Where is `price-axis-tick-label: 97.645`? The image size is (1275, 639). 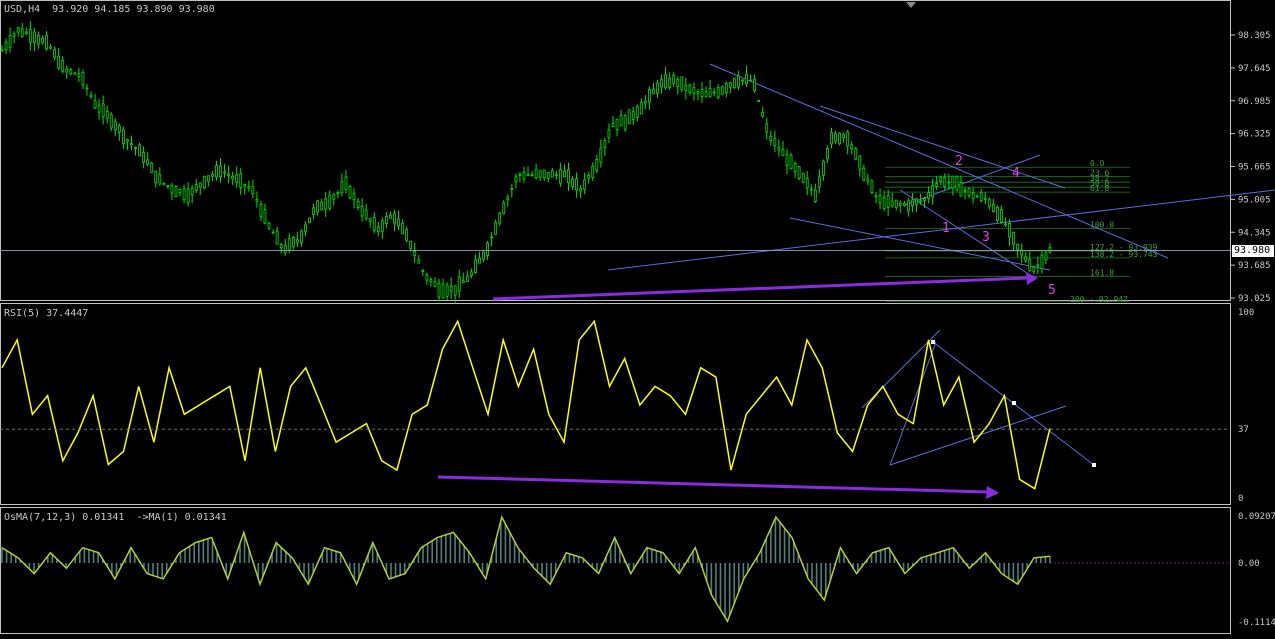 price-axis-tick-label: 97.645 is located at coordinates (1254, 69).